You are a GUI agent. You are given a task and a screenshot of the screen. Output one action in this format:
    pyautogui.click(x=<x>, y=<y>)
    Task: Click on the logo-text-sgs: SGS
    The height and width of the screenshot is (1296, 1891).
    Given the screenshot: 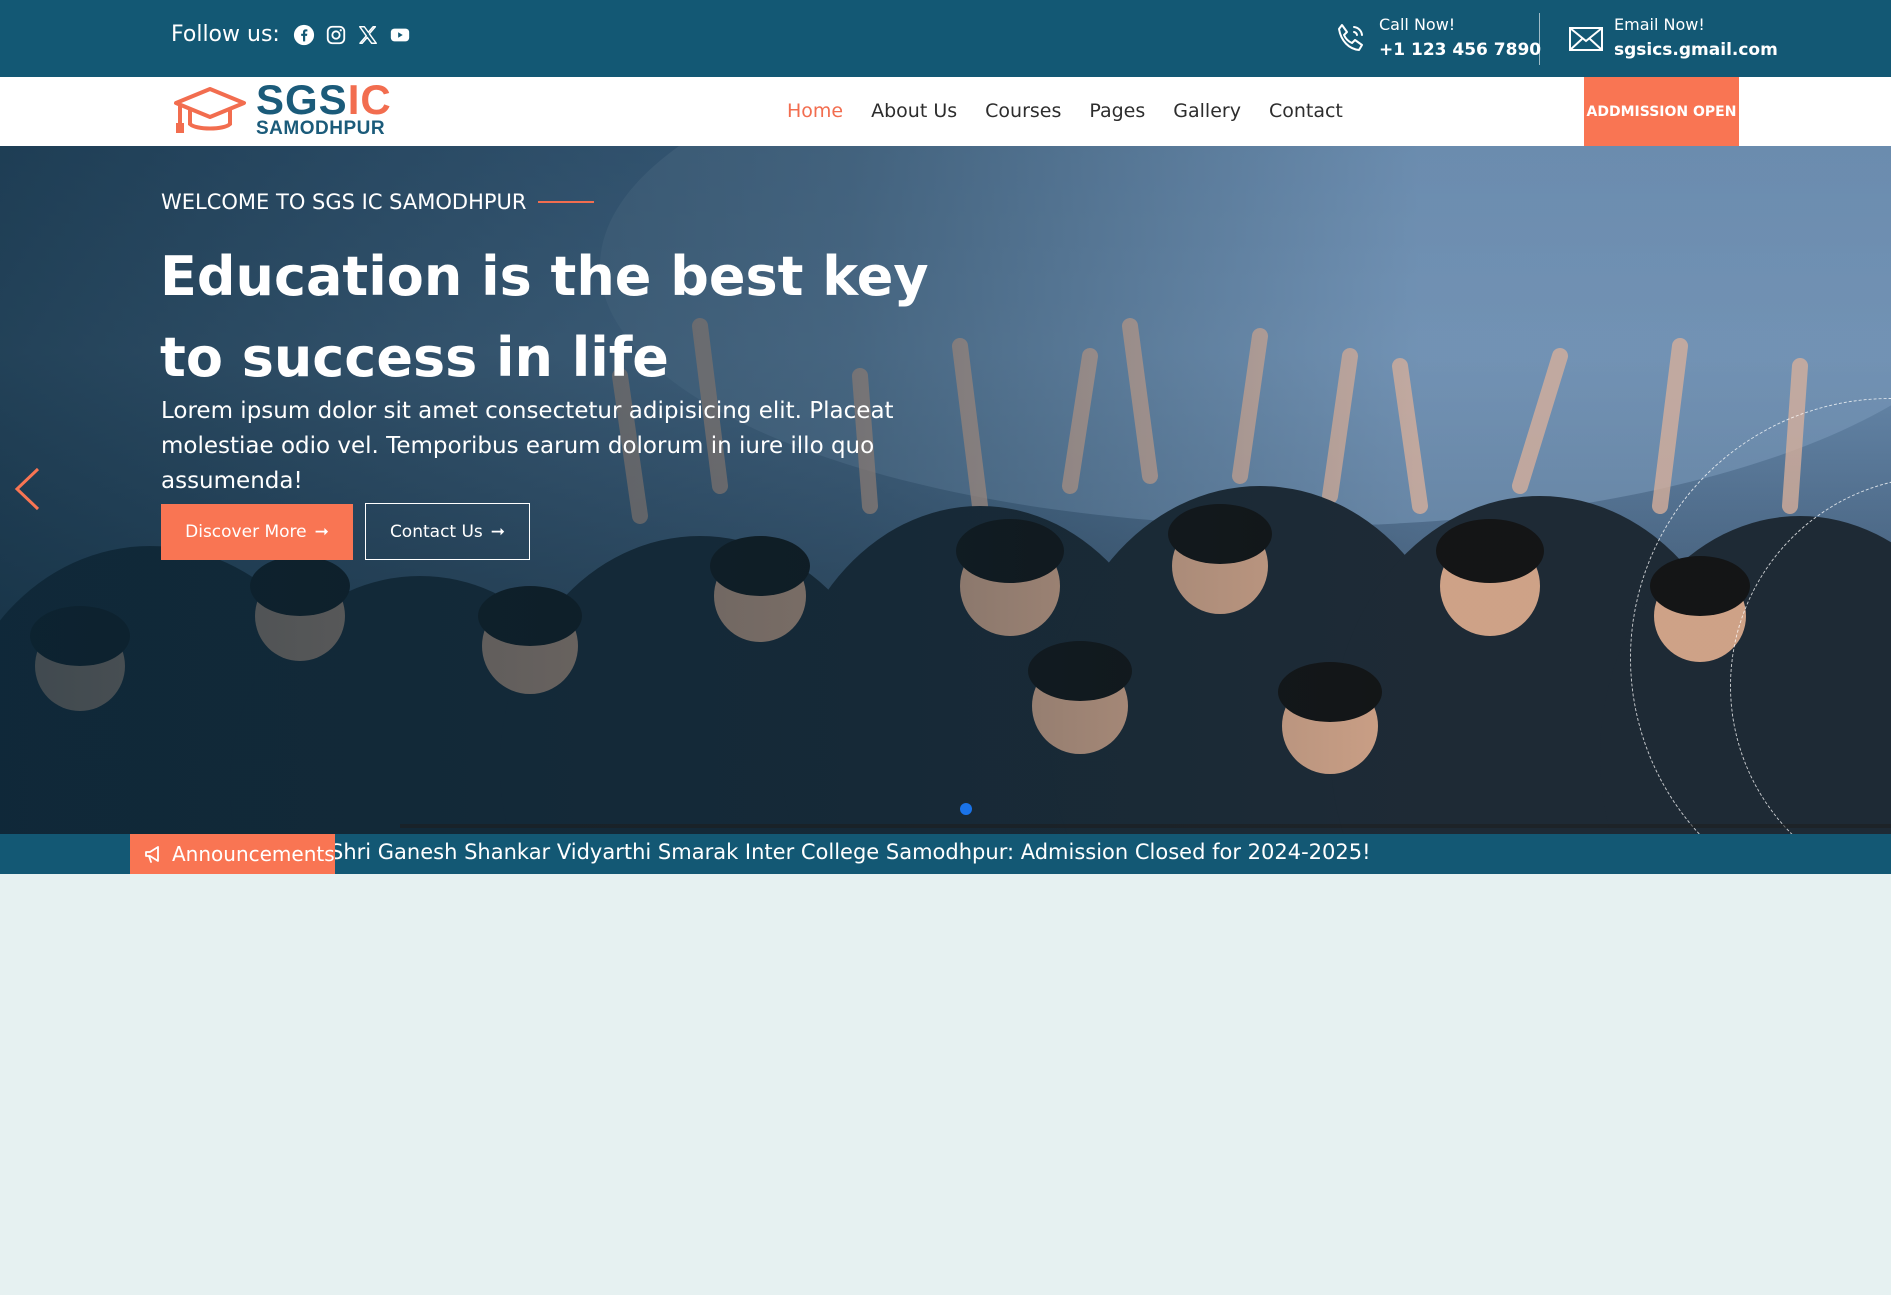 What is the action you would take?
    pyautogui.click(x=302, y=99)
    